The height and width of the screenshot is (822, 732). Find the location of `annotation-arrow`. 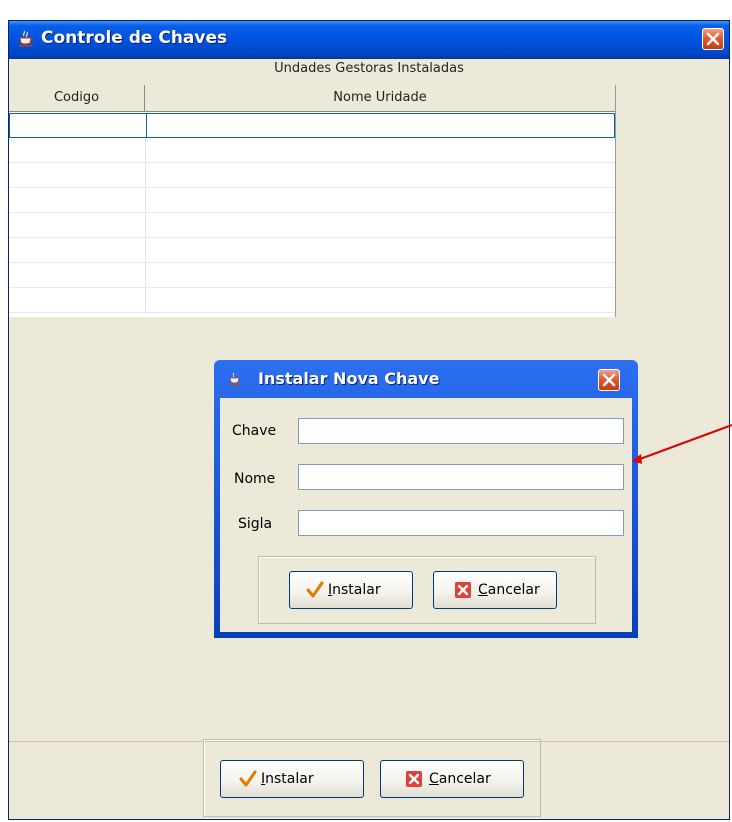

annotation-arrow is located at coordinates (682, 444).